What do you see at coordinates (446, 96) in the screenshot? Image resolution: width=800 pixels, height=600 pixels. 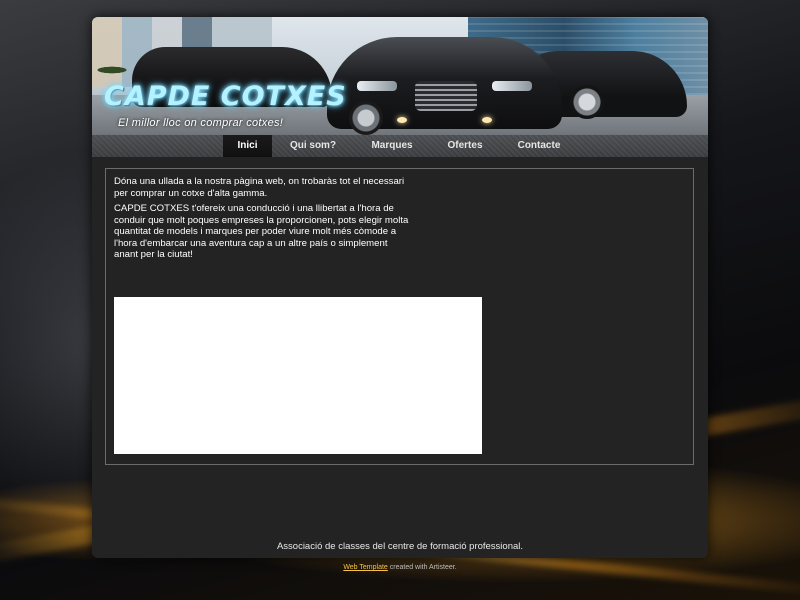 I see `car-grille-image` at bounding box center [446, 96].